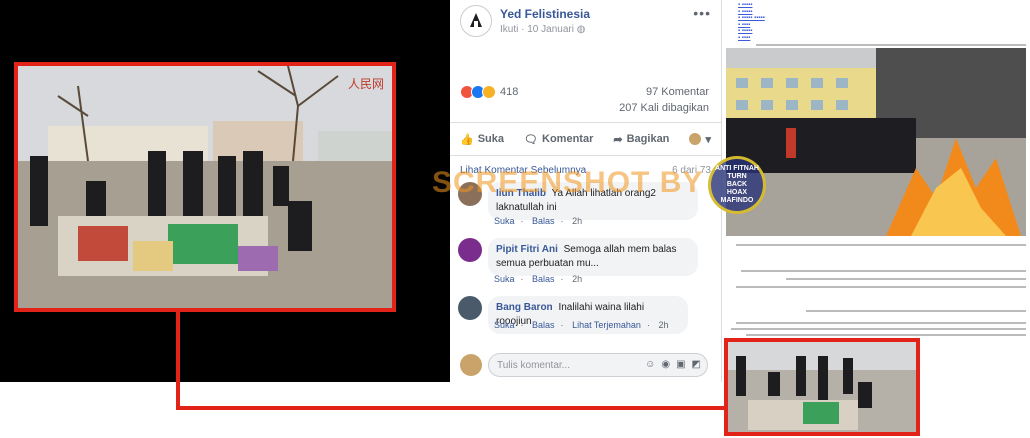  I want to click on sad-reaction-icon, so click(489, 92).